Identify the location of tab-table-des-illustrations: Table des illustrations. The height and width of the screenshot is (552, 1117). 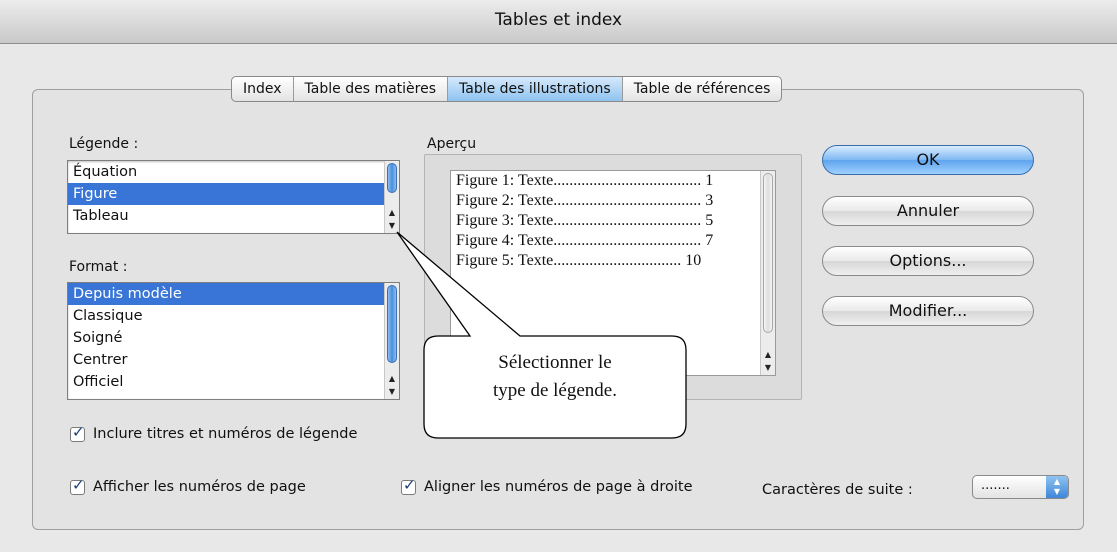
(535, 89).